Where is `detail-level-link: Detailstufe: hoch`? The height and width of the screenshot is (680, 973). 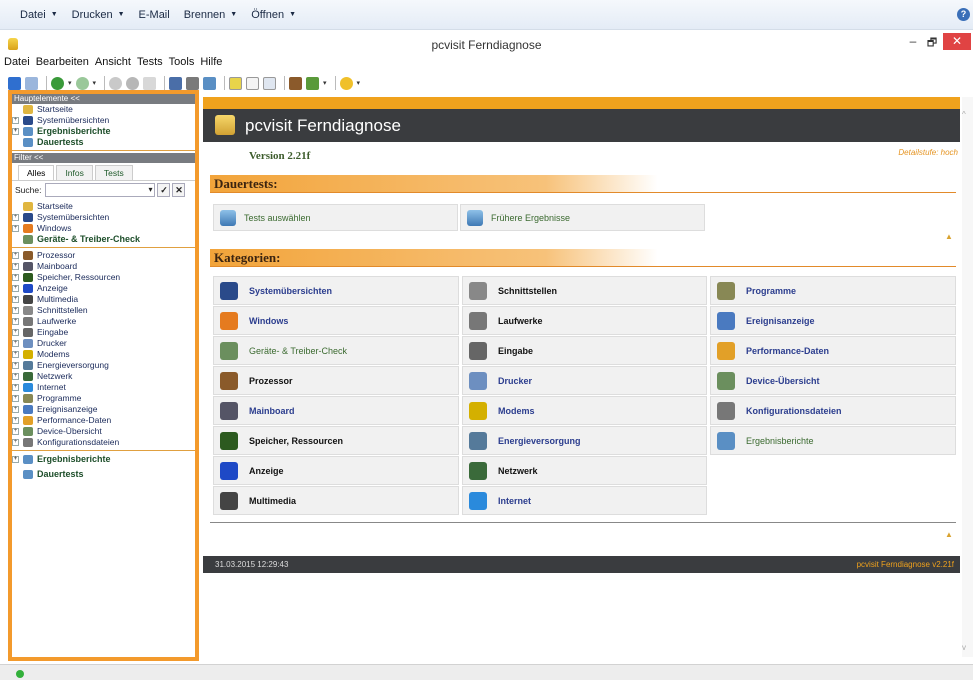
detail-level-link: Detailstufe: hoch is located at coordinates (899, 152).